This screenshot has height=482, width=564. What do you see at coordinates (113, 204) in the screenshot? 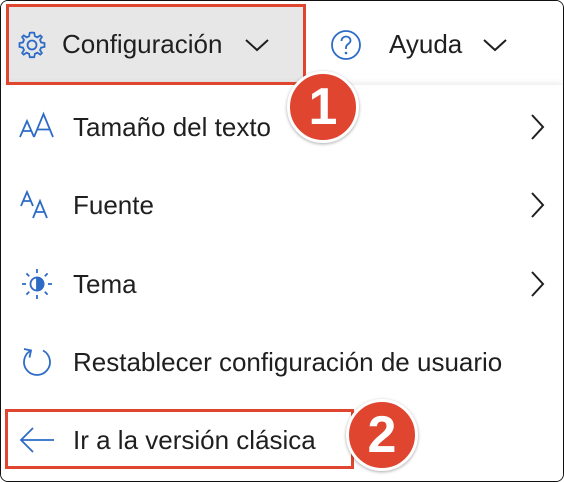
I see `menu-item-label: Fuente` at bounding box center [113, 204].